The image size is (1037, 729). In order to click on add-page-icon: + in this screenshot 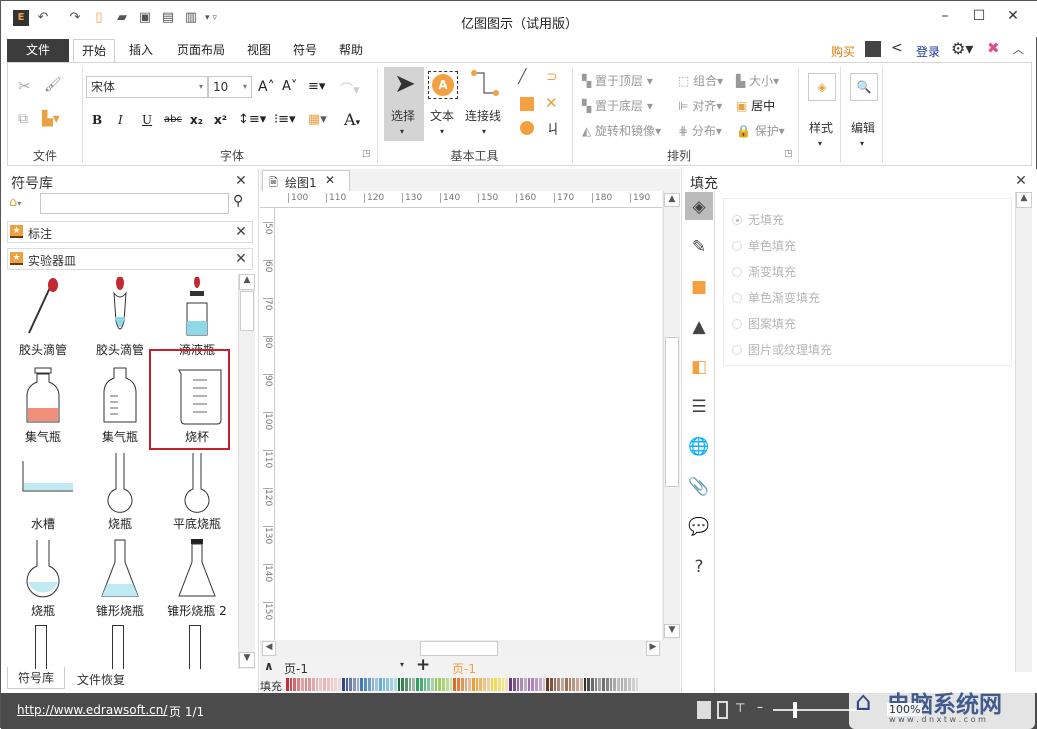, I will do `click(423, 665)`.